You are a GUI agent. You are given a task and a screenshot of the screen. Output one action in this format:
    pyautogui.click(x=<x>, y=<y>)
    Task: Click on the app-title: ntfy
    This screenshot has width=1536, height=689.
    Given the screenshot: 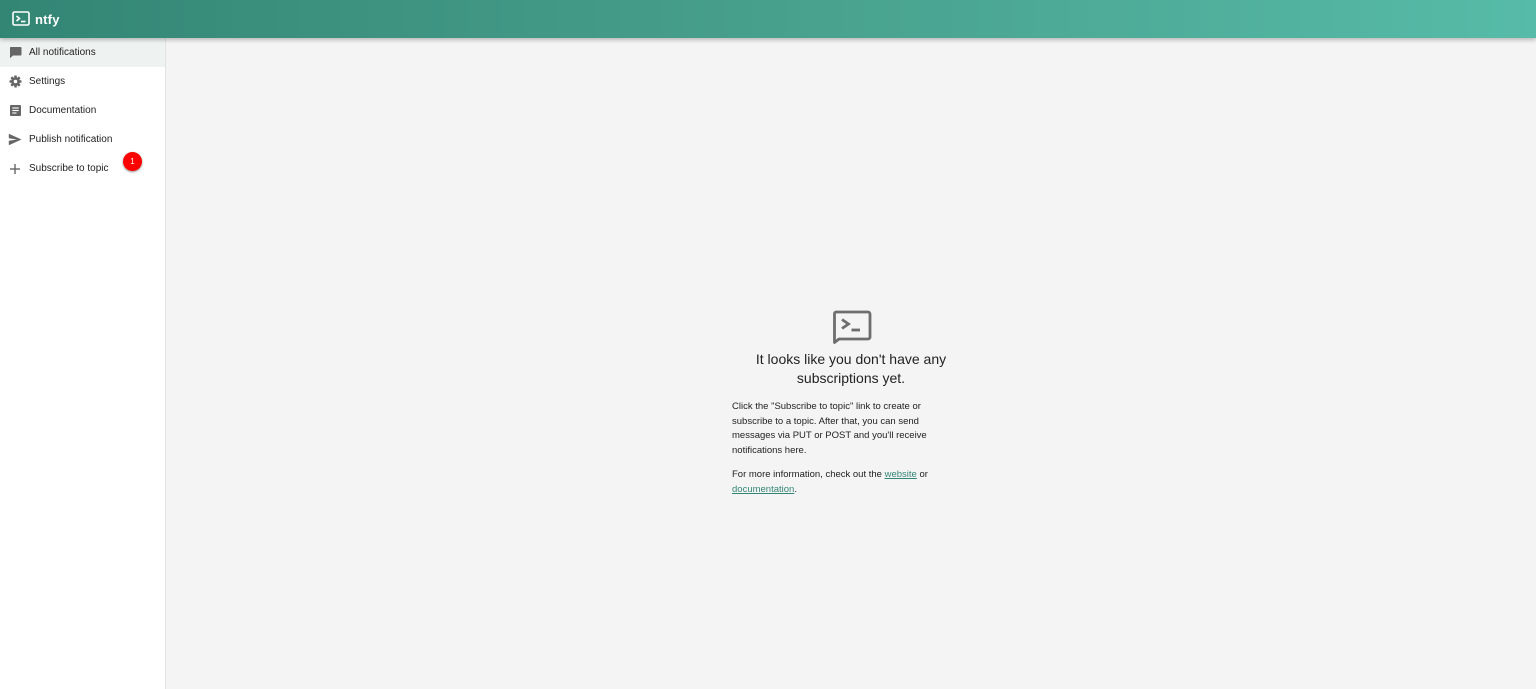 What is the action you would take?
    pyautogui.click(x=47, y=19)
    